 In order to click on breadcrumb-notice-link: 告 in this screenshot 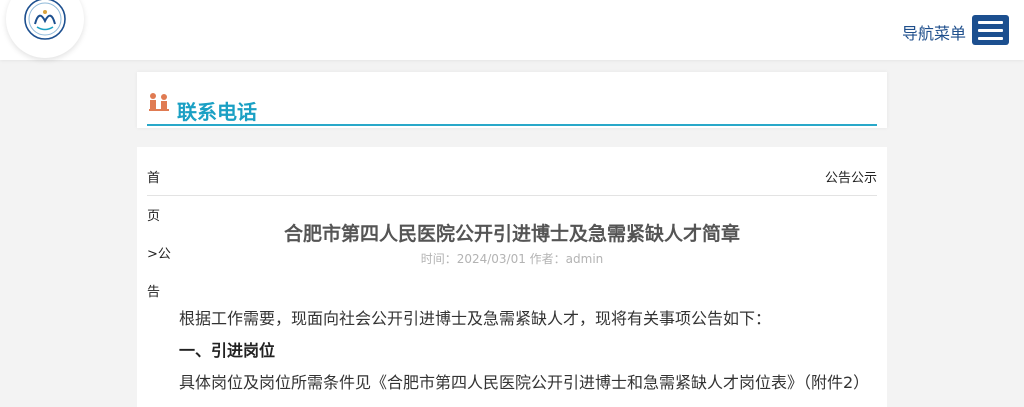, I will do `click(153, 290)`.